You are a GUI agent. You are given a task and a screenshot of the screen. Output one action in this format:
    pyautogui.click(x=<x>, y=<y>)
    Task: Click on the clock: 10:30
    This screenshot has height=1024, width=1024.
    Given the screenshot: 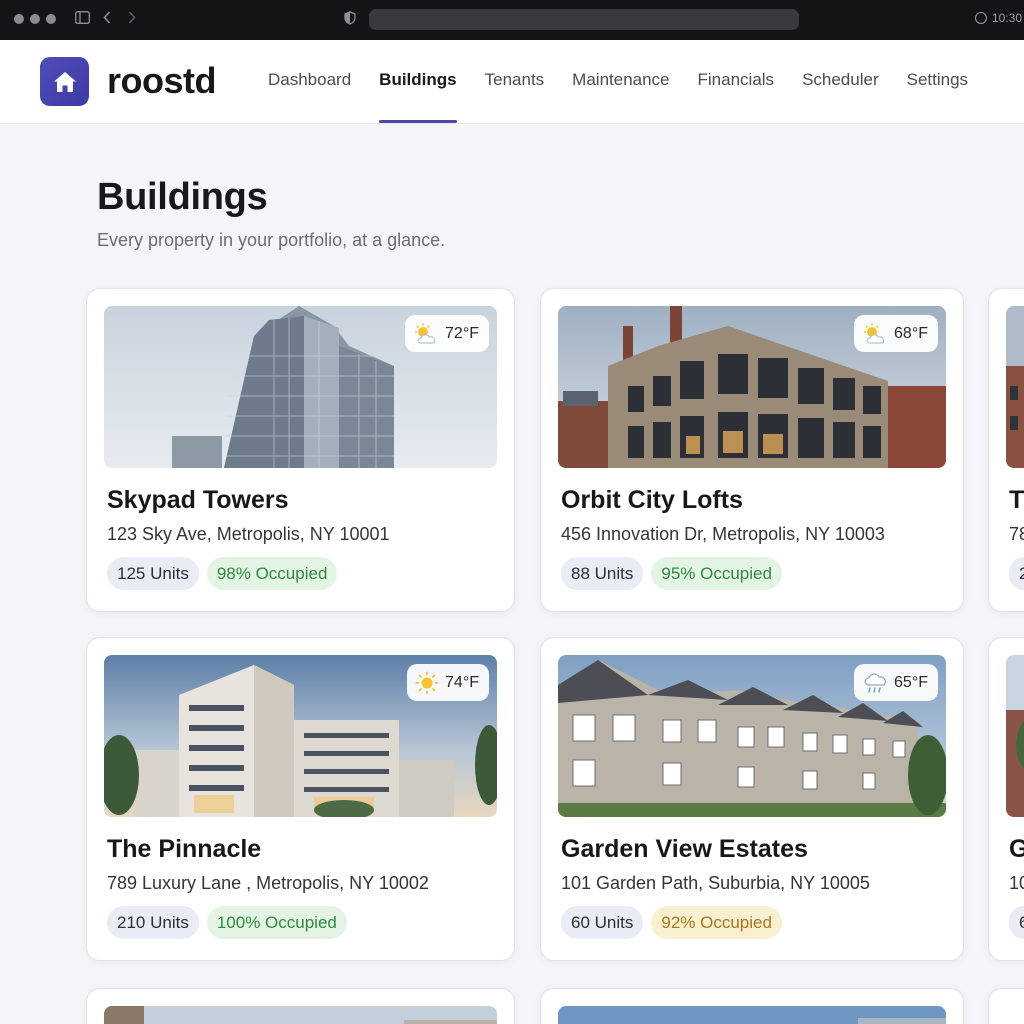 What is the action you would take?
    pyautogui.click(x=998, y=18)
    